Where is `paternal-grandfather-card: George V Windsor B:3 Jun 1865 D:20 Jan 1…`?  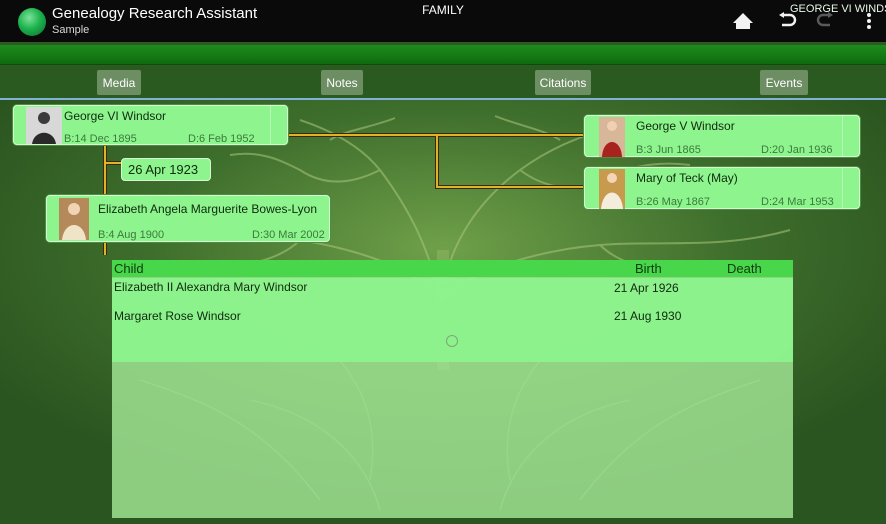 paternal-grandfather-card: George V Windsor B:3 Jun 1865 D:20 Jan 1… is located at coordinates (722, 136).